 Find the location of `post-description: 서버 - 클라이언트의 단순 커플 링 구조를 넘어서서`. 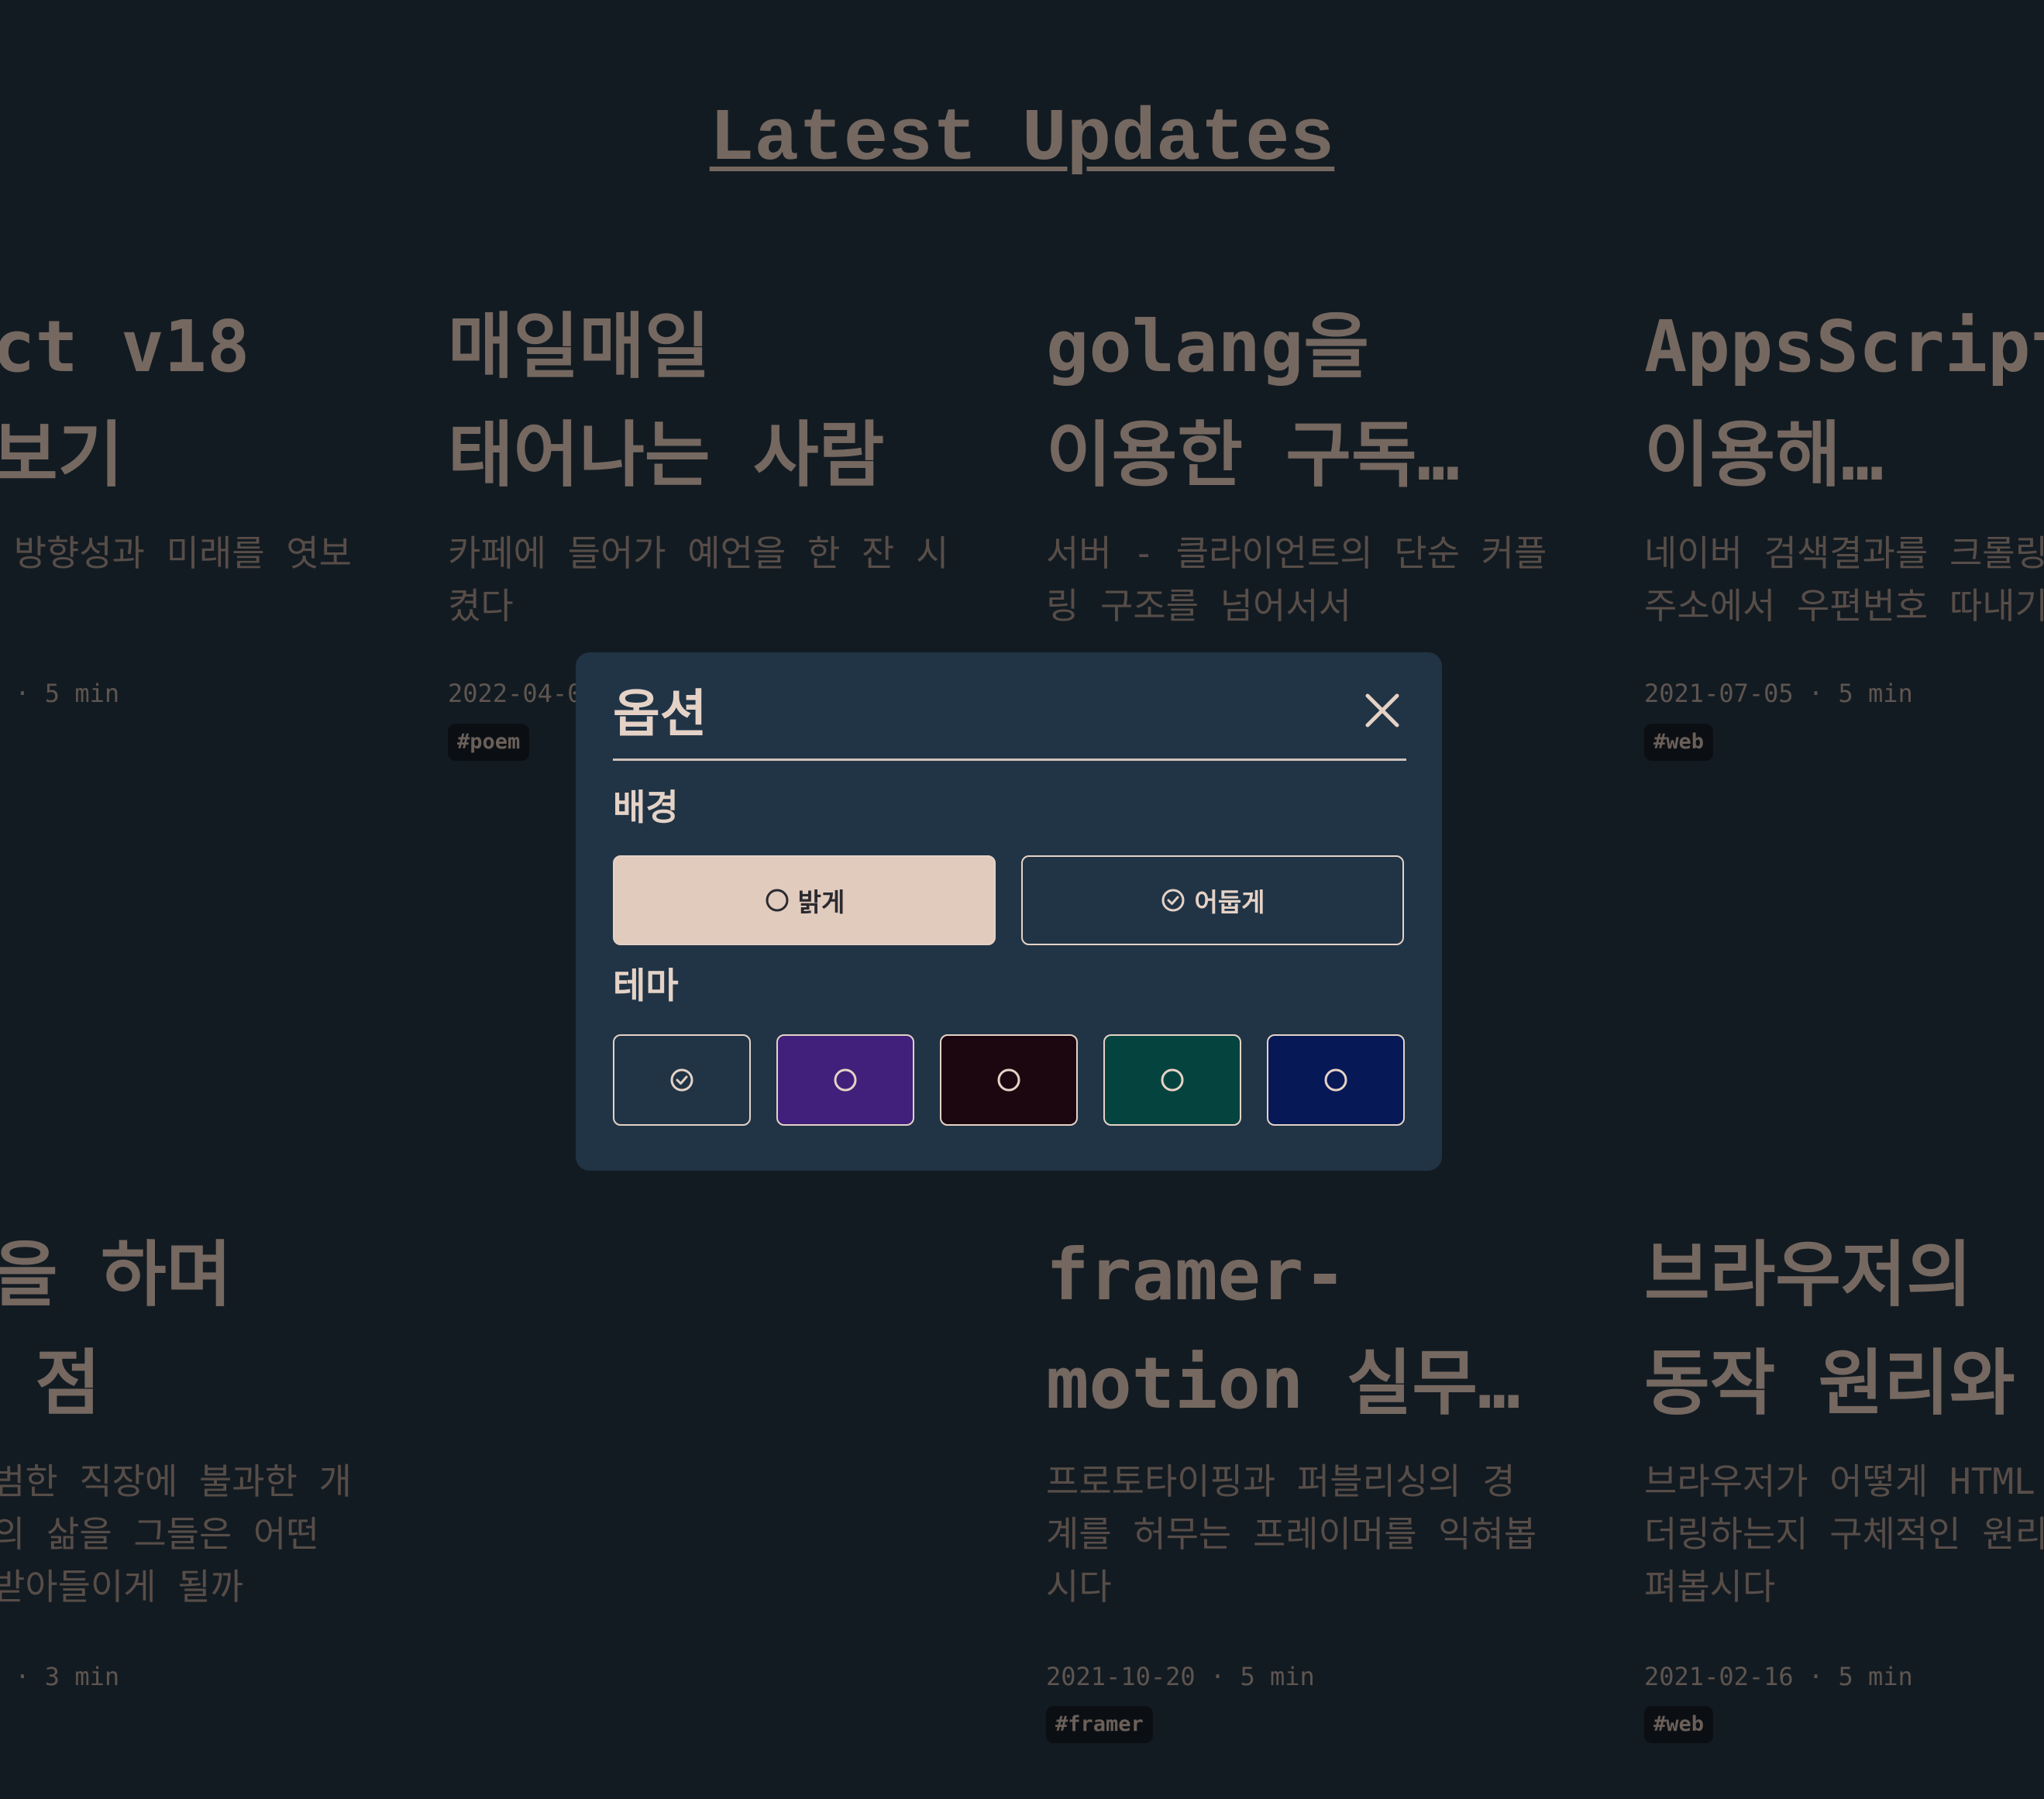

post-description: 서버 - 클라이언트의 단순 커플 링 구조를 넘어서서 is located at coordinates (1296, 579).